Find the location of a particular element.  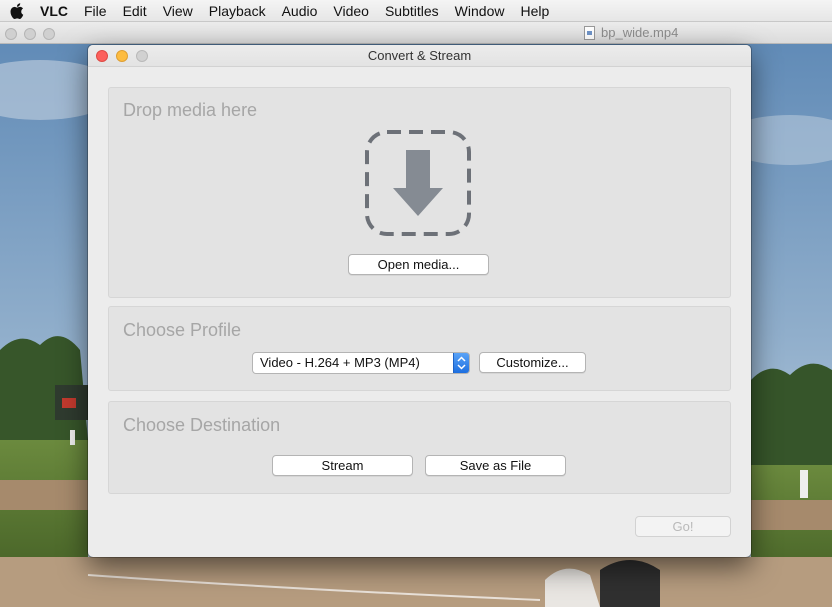

profile-select-value: Video - H.264 + MP3 (MP4) is located at coordinates (340, 362).